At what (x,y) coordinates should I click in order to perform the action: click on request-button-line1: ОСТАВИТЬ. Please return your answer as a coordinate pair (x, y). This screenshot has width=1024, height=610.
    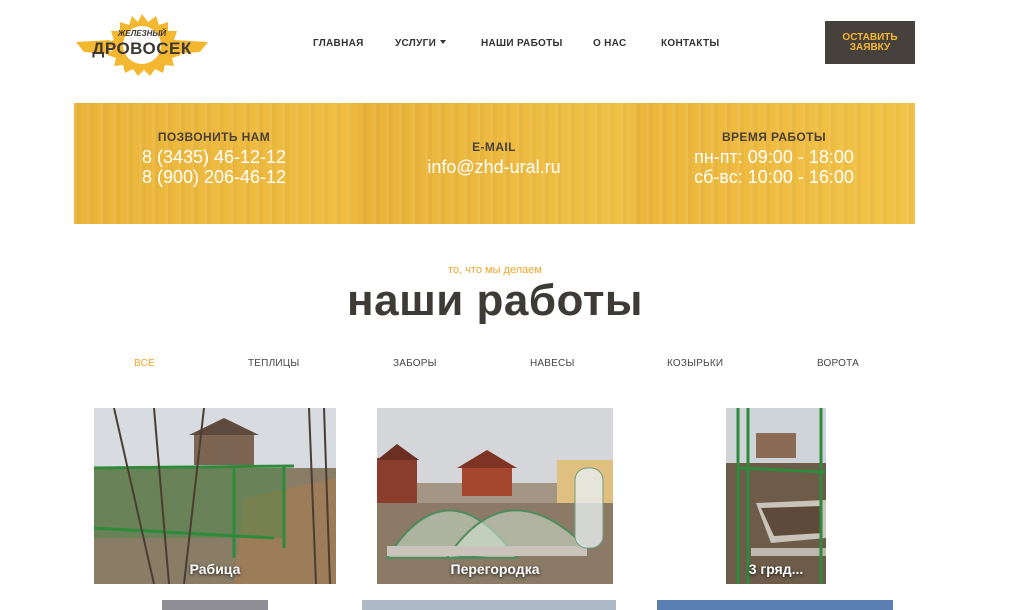
    Looking at the image, I should click on (870, 37).